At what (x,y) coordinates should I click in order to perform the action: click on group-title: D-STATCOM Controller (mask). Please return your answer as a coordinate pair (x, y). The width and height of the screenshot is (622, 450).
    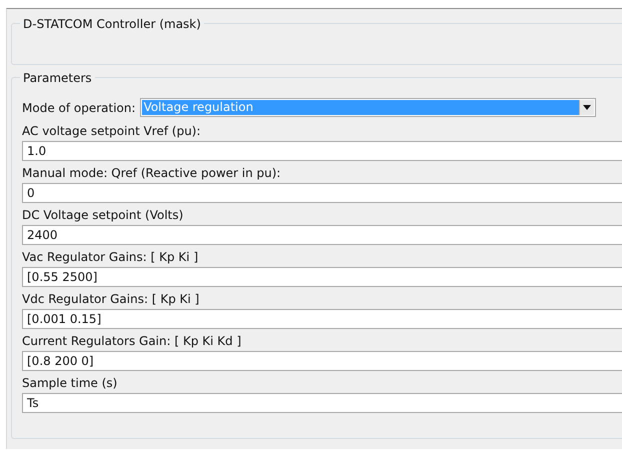
    Looking at the image, I should click on (112, 24).